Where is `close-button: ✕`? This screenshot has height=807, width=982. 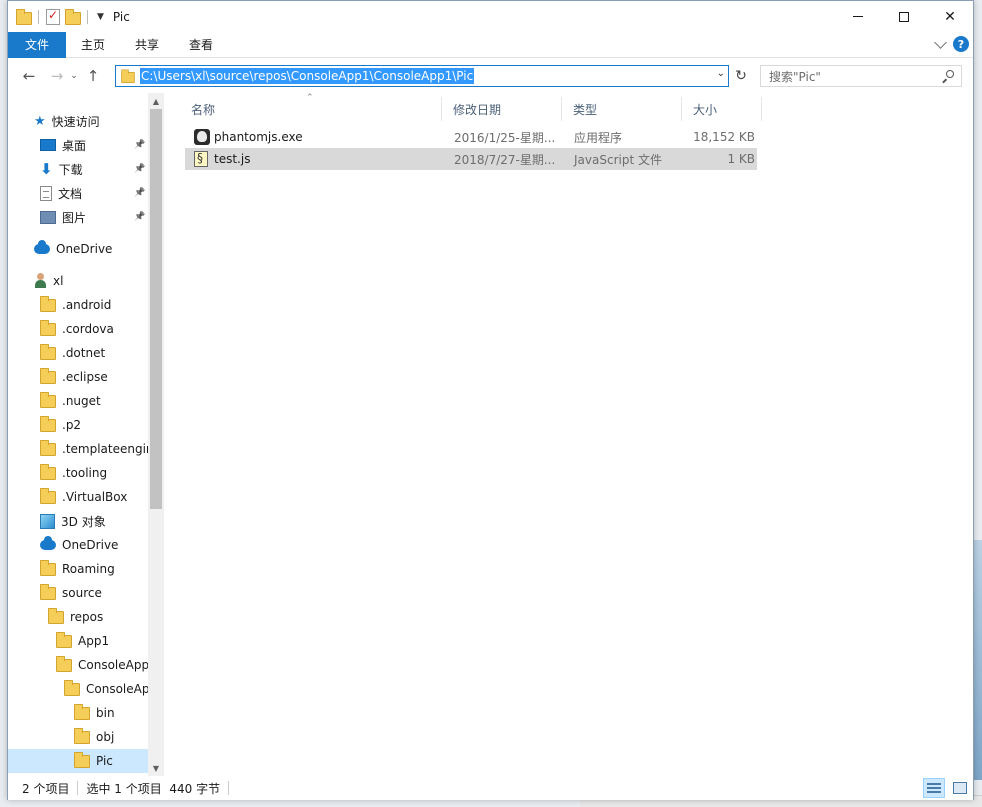
close-button: ✕ is located at coordinates (950, 16).